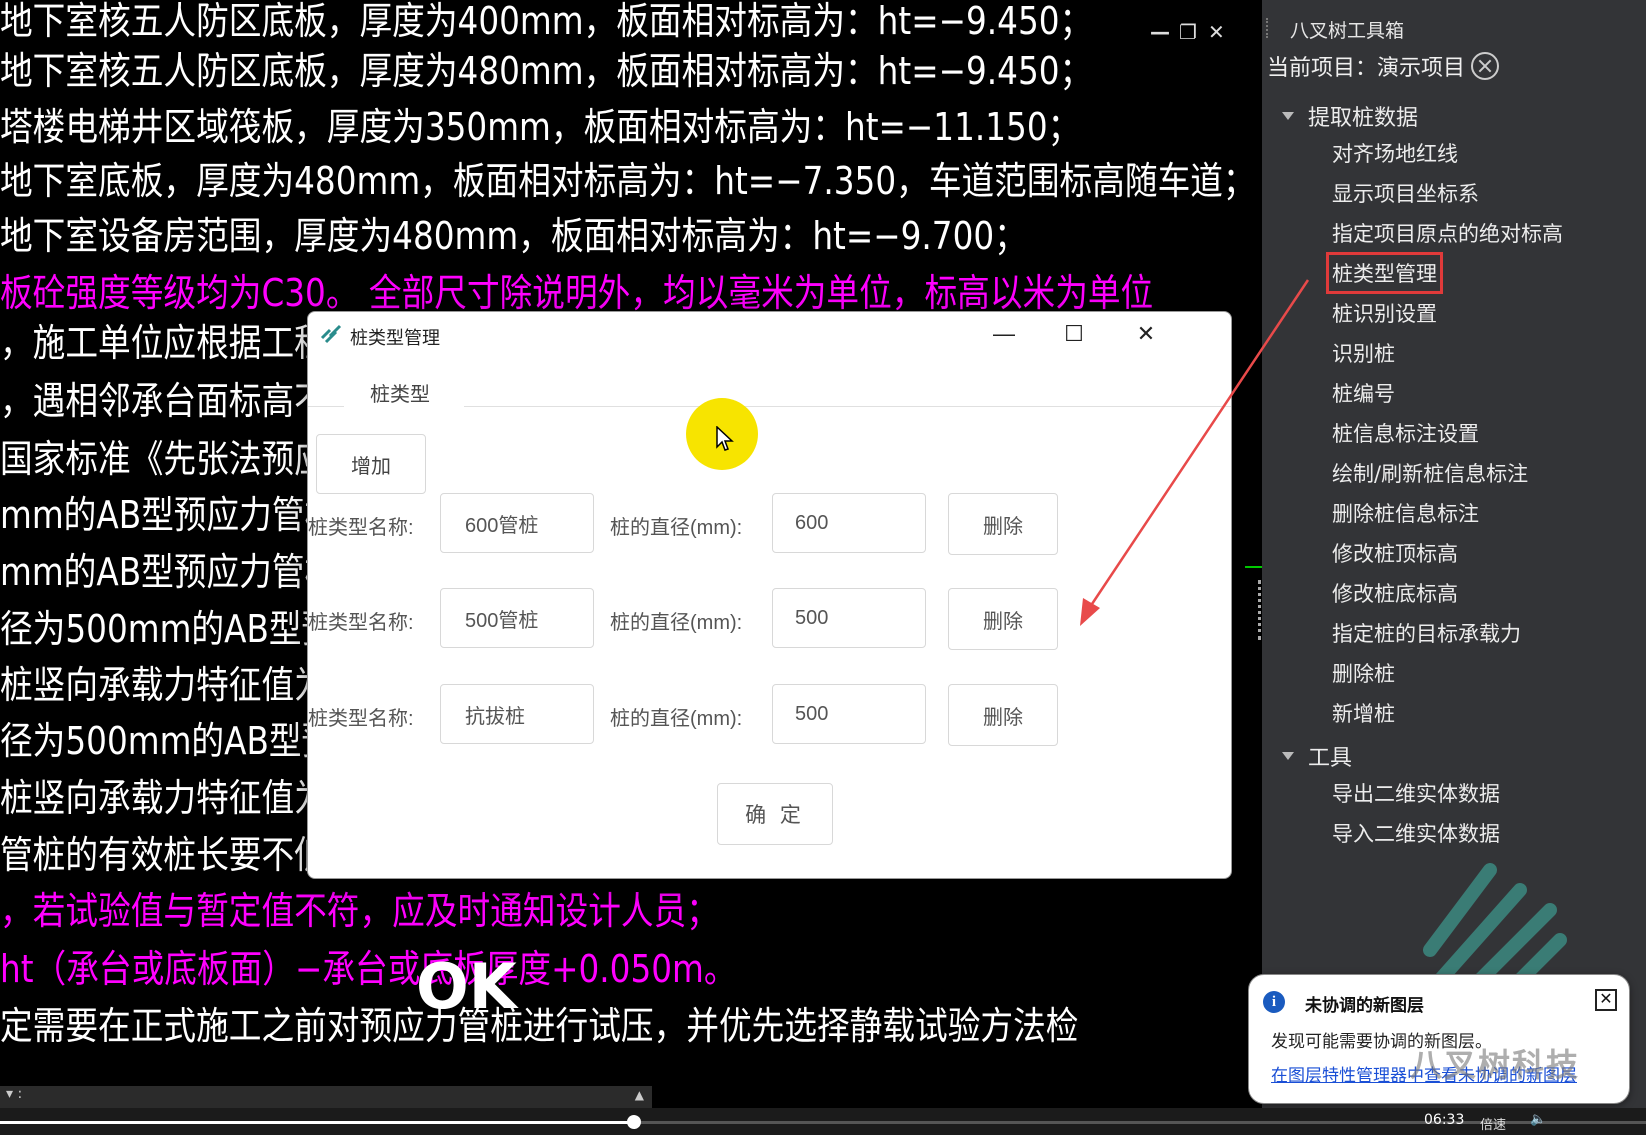 Image resolution: width=1646 pixels, height=1135 pixels. Describe the element at coordinates (1426, 633) in the screenshot. I see `toolbox-item: 指定桩的目标承载力` at that location.